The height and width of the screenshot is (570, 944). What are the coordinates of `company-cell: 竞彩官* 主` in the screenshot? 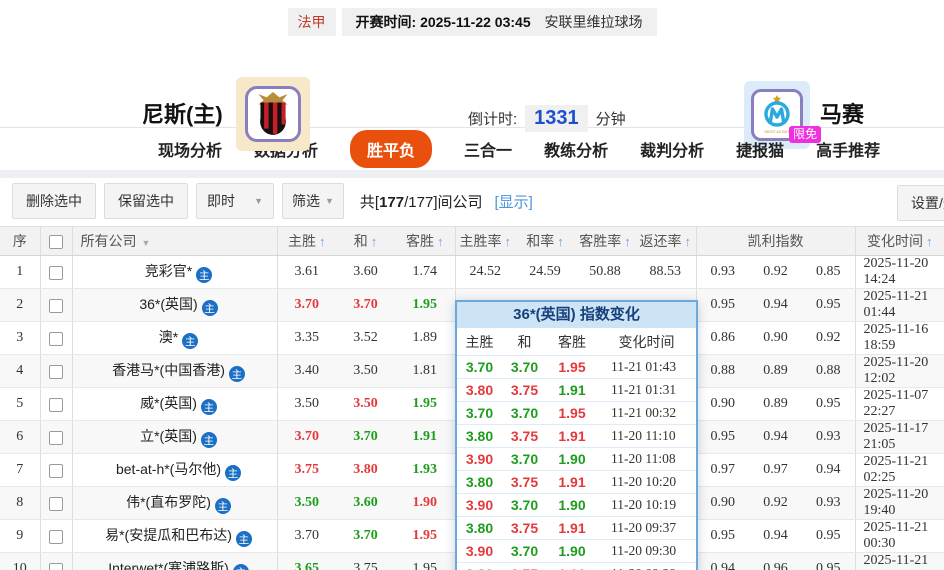 It's located at (175, 272).